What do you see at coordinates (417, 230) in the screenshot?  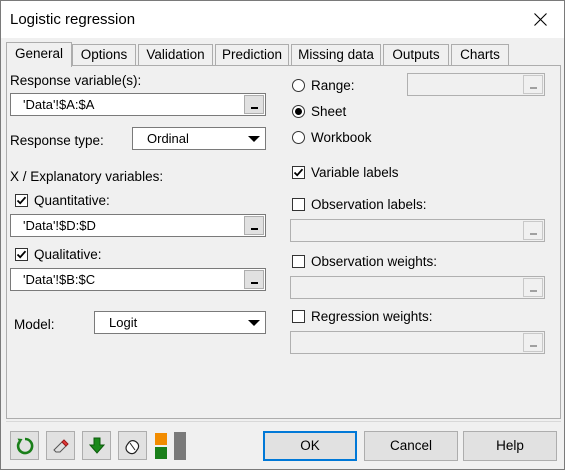 I see `observation-labels-field` at bounding box center [417, 230].